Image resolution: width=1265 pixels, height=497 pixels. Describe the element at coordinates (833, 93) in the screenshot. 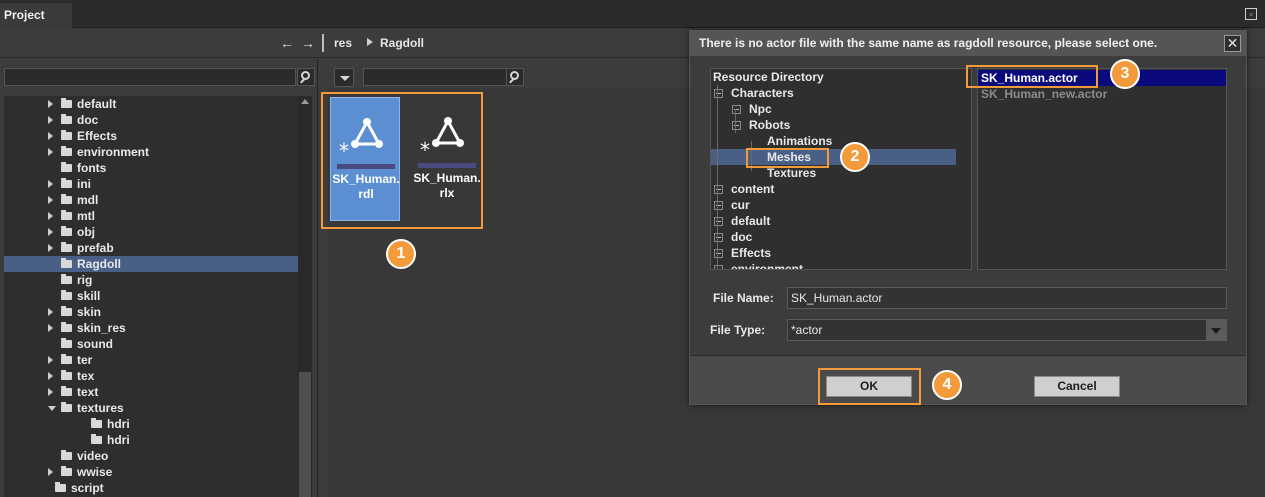

I see `directory-item: Characters` at that location.